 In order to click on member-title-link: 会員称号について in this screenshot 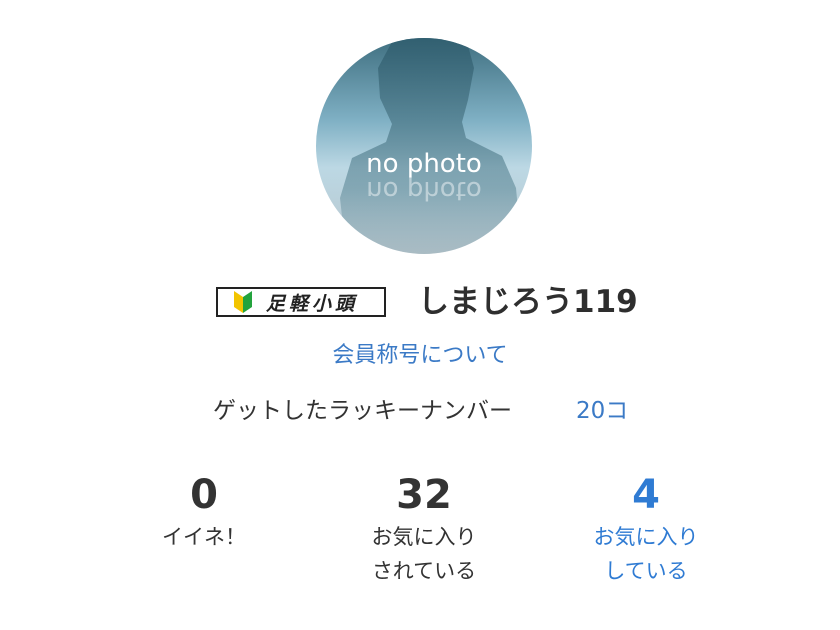, I will do `click(420, 356)`.